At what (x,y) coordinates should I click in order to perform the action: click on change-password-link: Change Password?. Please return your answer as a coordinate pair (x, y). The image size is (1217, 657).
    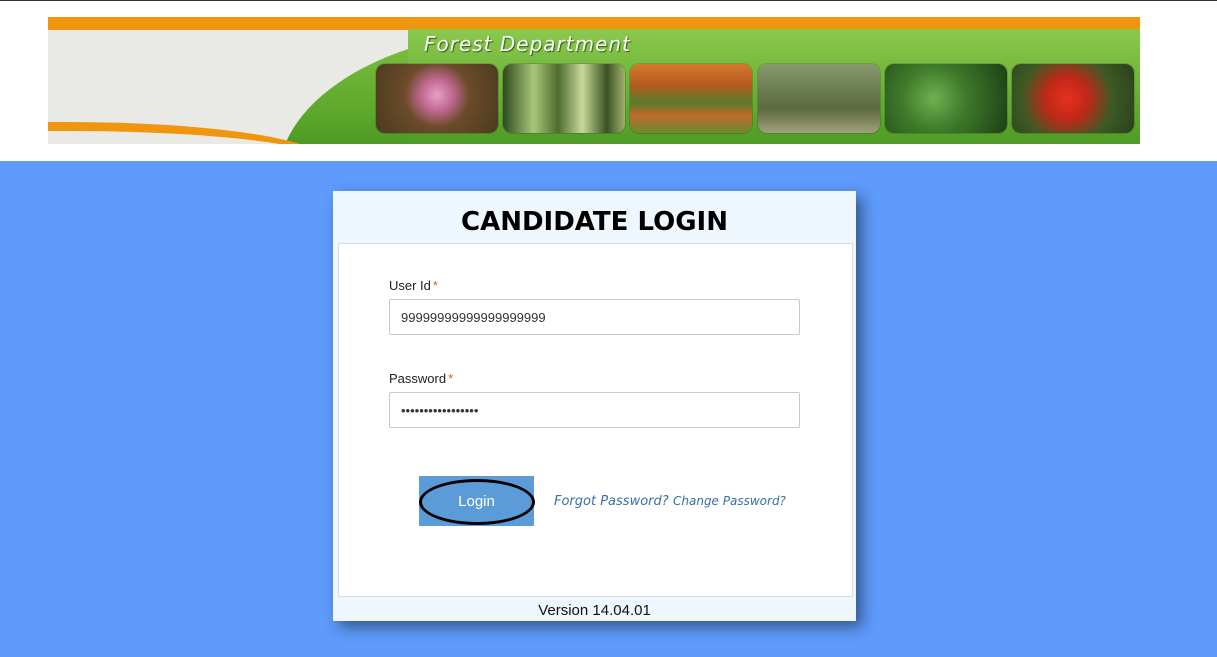
    Looking at the image, I should click on (729, 501).